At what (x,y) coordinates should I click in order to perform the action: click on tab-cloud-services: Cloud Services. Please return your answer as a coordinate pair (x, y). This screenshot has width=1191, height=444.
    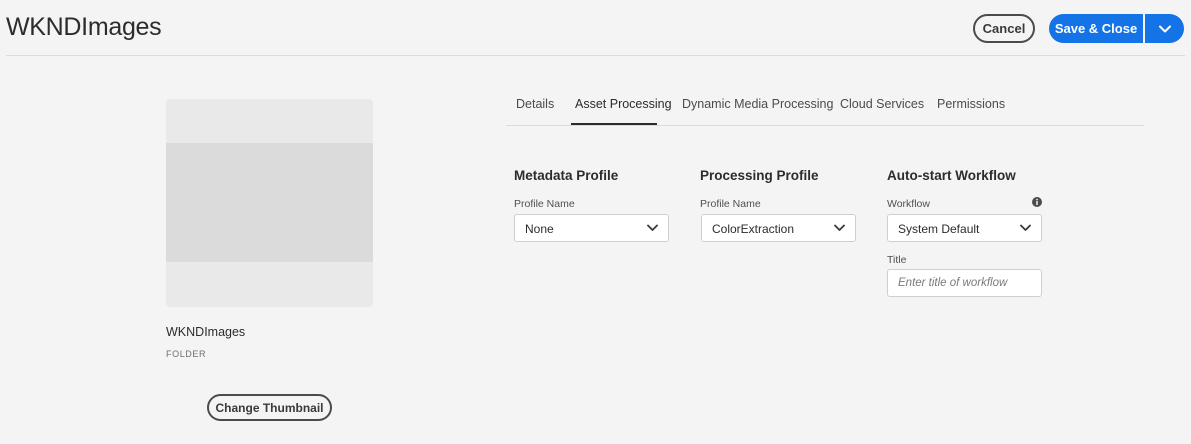
    Looking at the image, I should click on (882, 104).